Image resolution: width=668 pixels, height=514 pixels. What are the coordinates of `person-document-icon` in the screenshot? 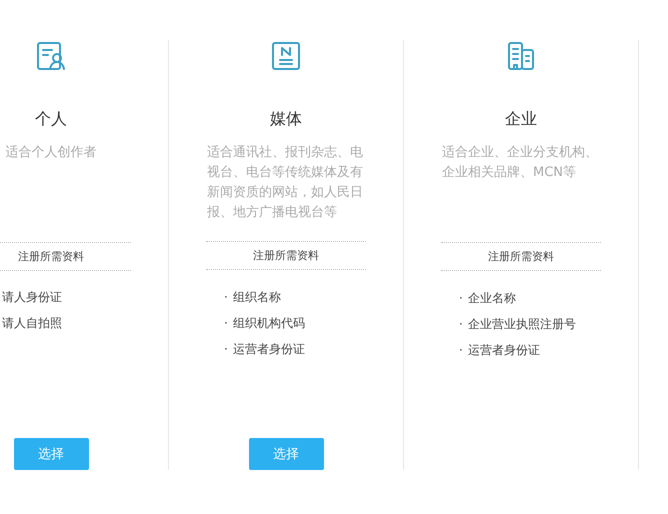 It's located at (51, 56).